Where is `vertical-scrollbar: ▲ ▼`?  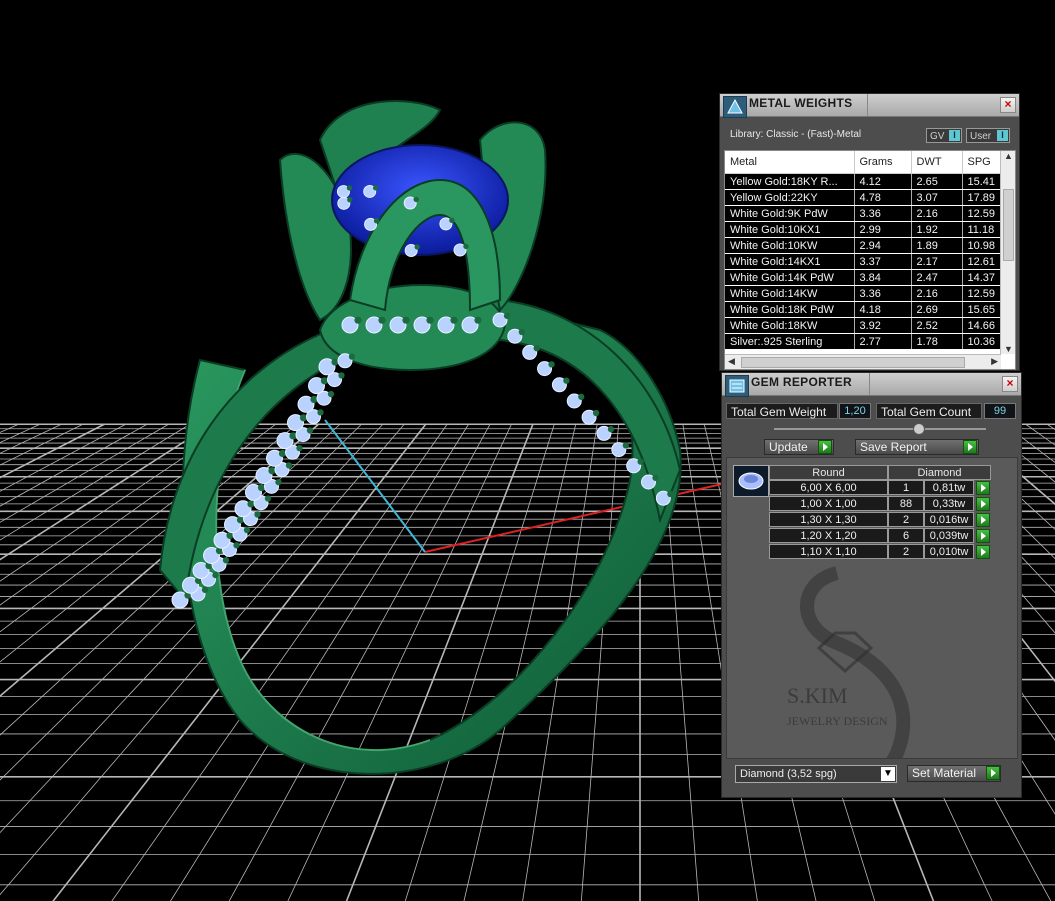 vertical-scrollbar: ▲ ▼ is located at coordinates (1007, 252).